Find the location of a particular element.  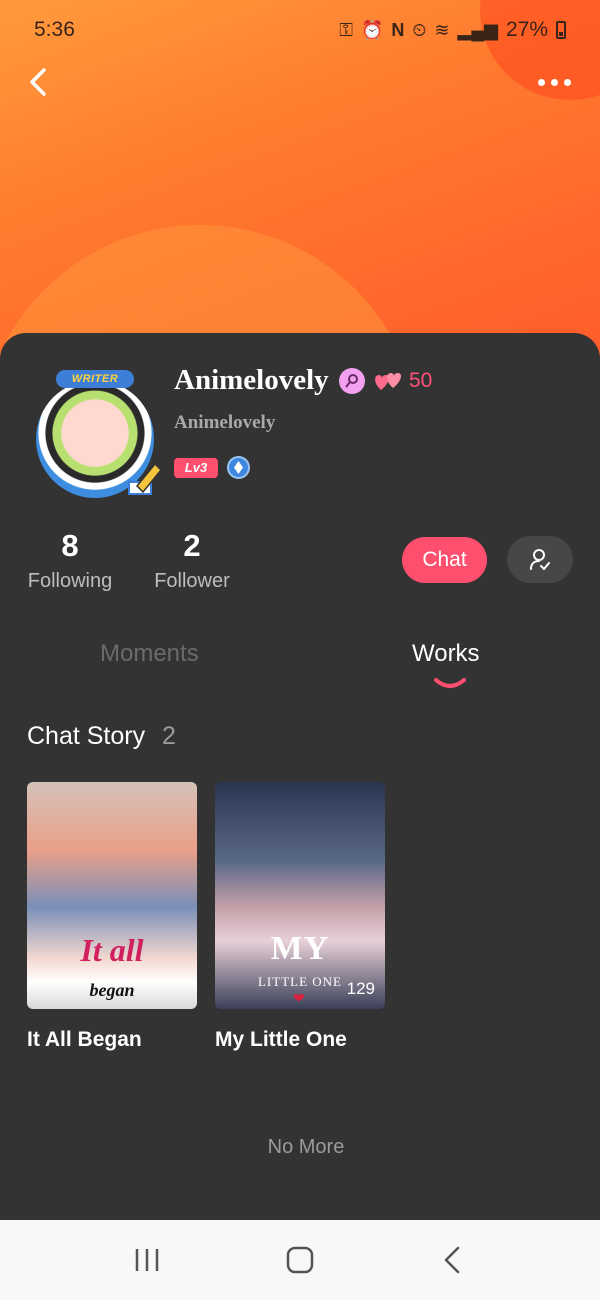

follow-button is located at coordinates (540, 559).